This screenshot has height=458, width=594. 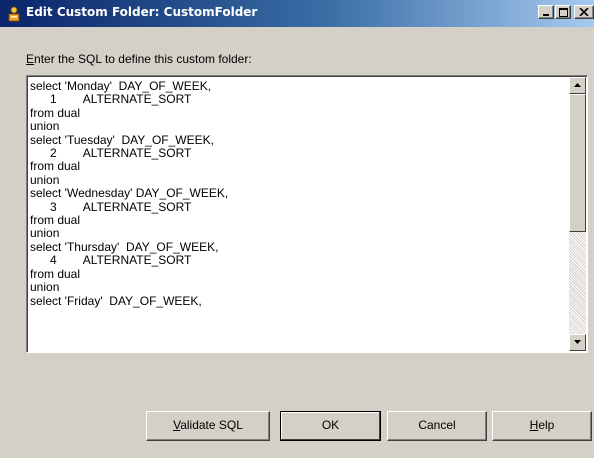 What do you see at coordinates (30, 59) in the screenshot?
I see `prompt-accelerator: E` at bounding box center [30, 59].